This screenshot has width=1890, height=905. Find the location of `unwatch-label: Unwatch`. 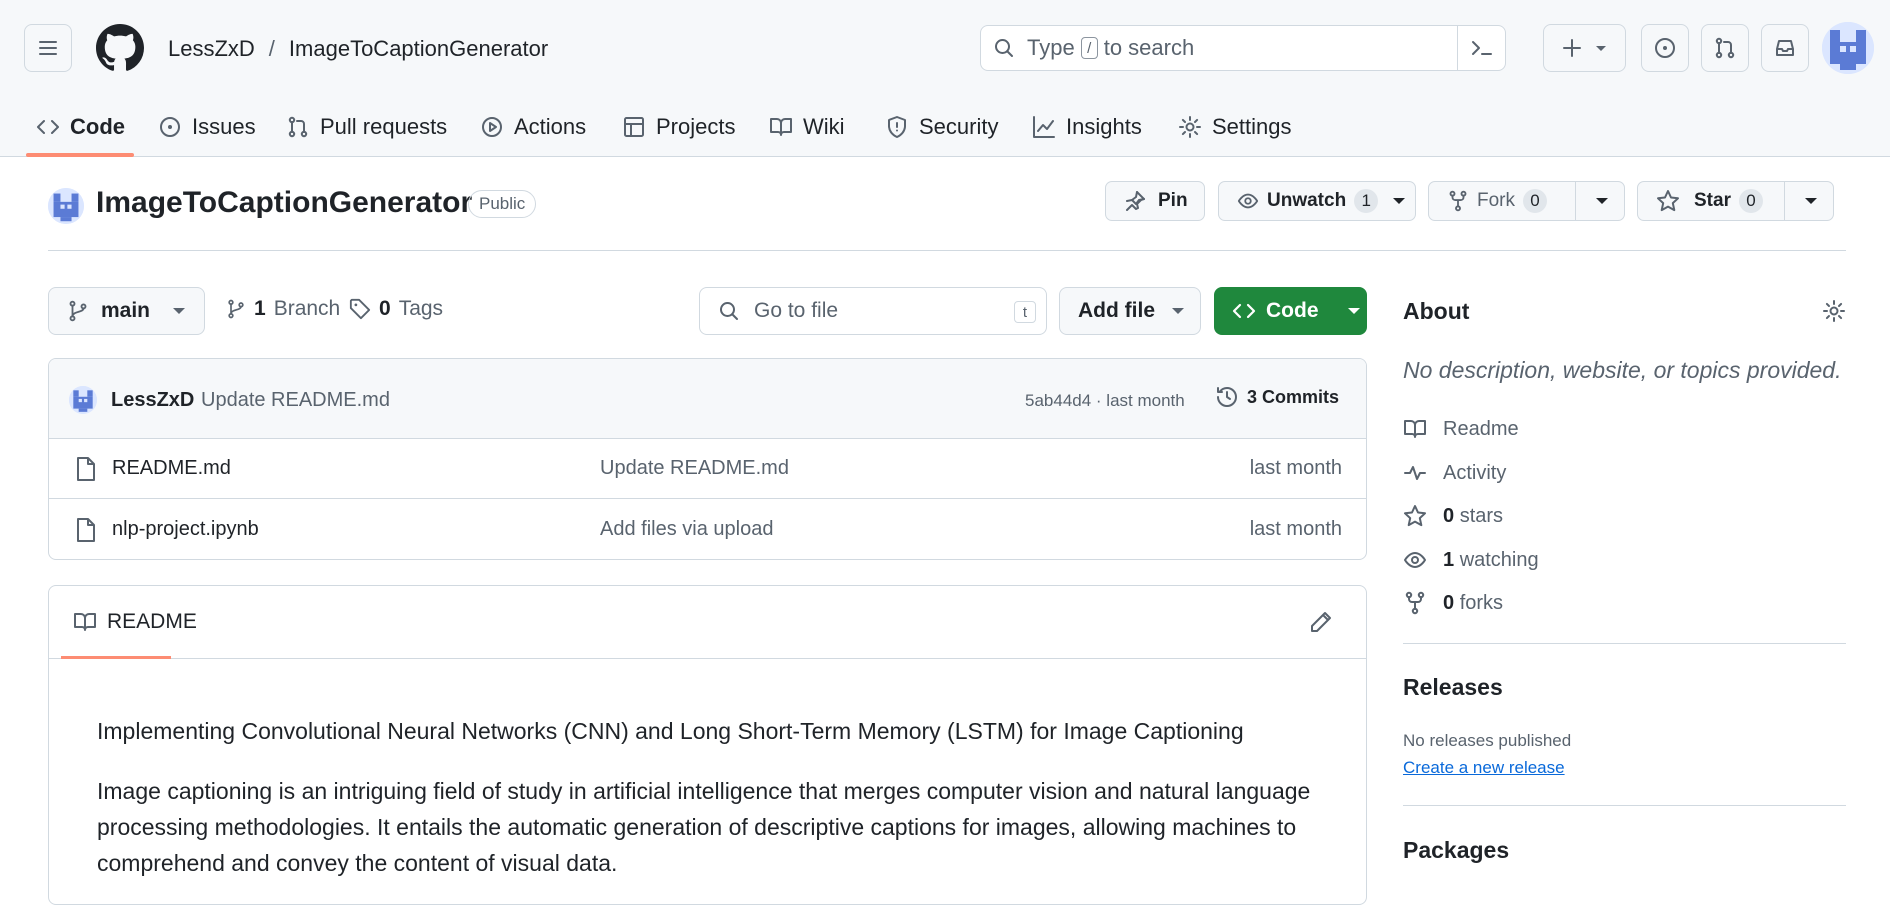

unwatch-label: Unwatch is located at coordinates (1307, 200).